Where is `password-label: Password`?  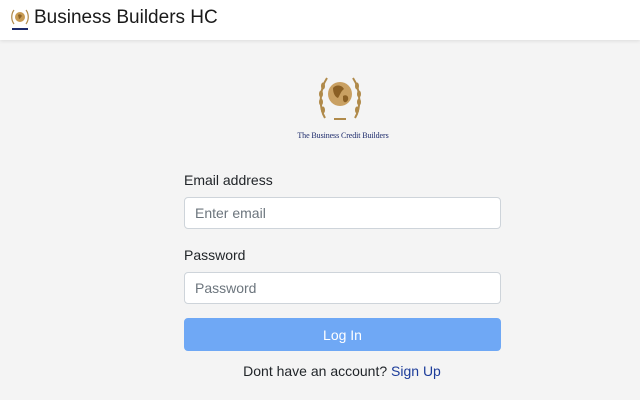 password-label: Password is located at coordinates (215, 255).